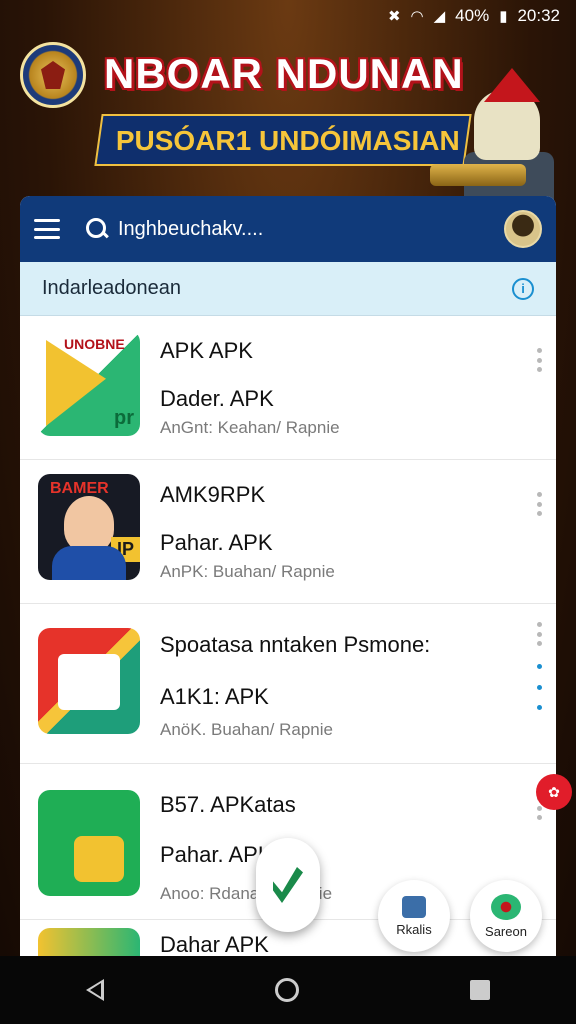  I want to click on checkmark-icon, so click(288, 885).